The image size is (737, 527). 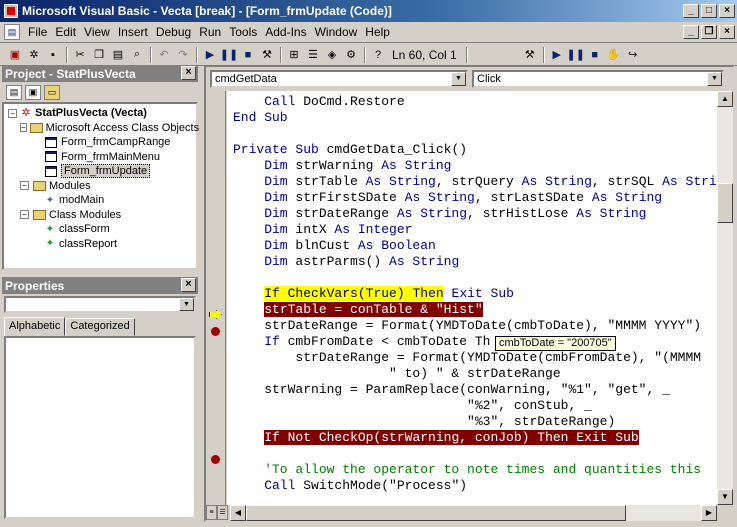 I want to click on debug-reset-icon: ■, so click(x=595, y=55).